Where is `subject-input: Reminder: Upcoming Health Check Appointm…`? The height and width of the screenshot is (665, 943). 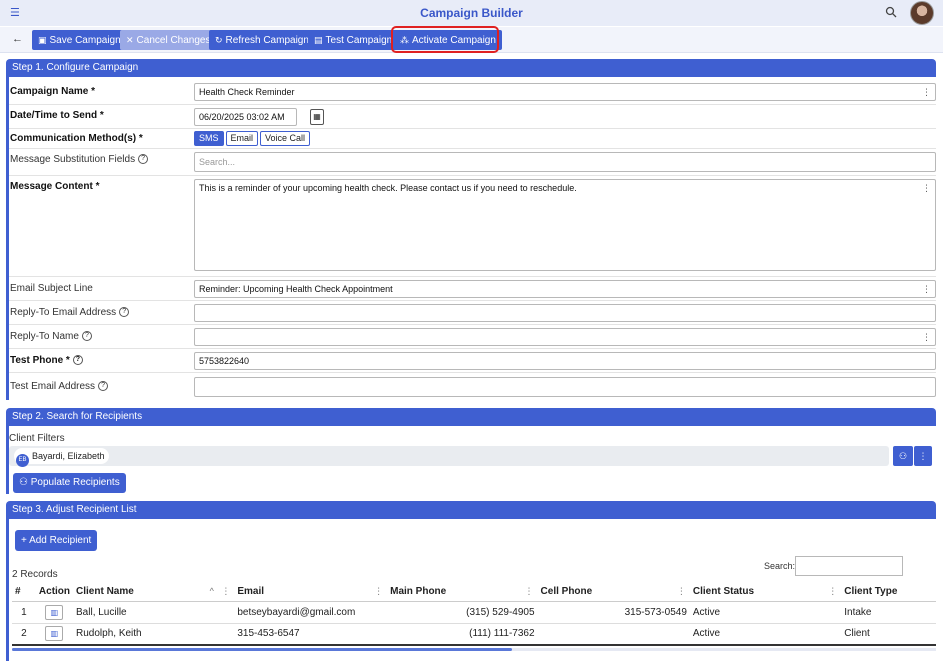
subject-input: Reminder: Upcoming Health Check Appointm… is located at coordinates (565, 289).